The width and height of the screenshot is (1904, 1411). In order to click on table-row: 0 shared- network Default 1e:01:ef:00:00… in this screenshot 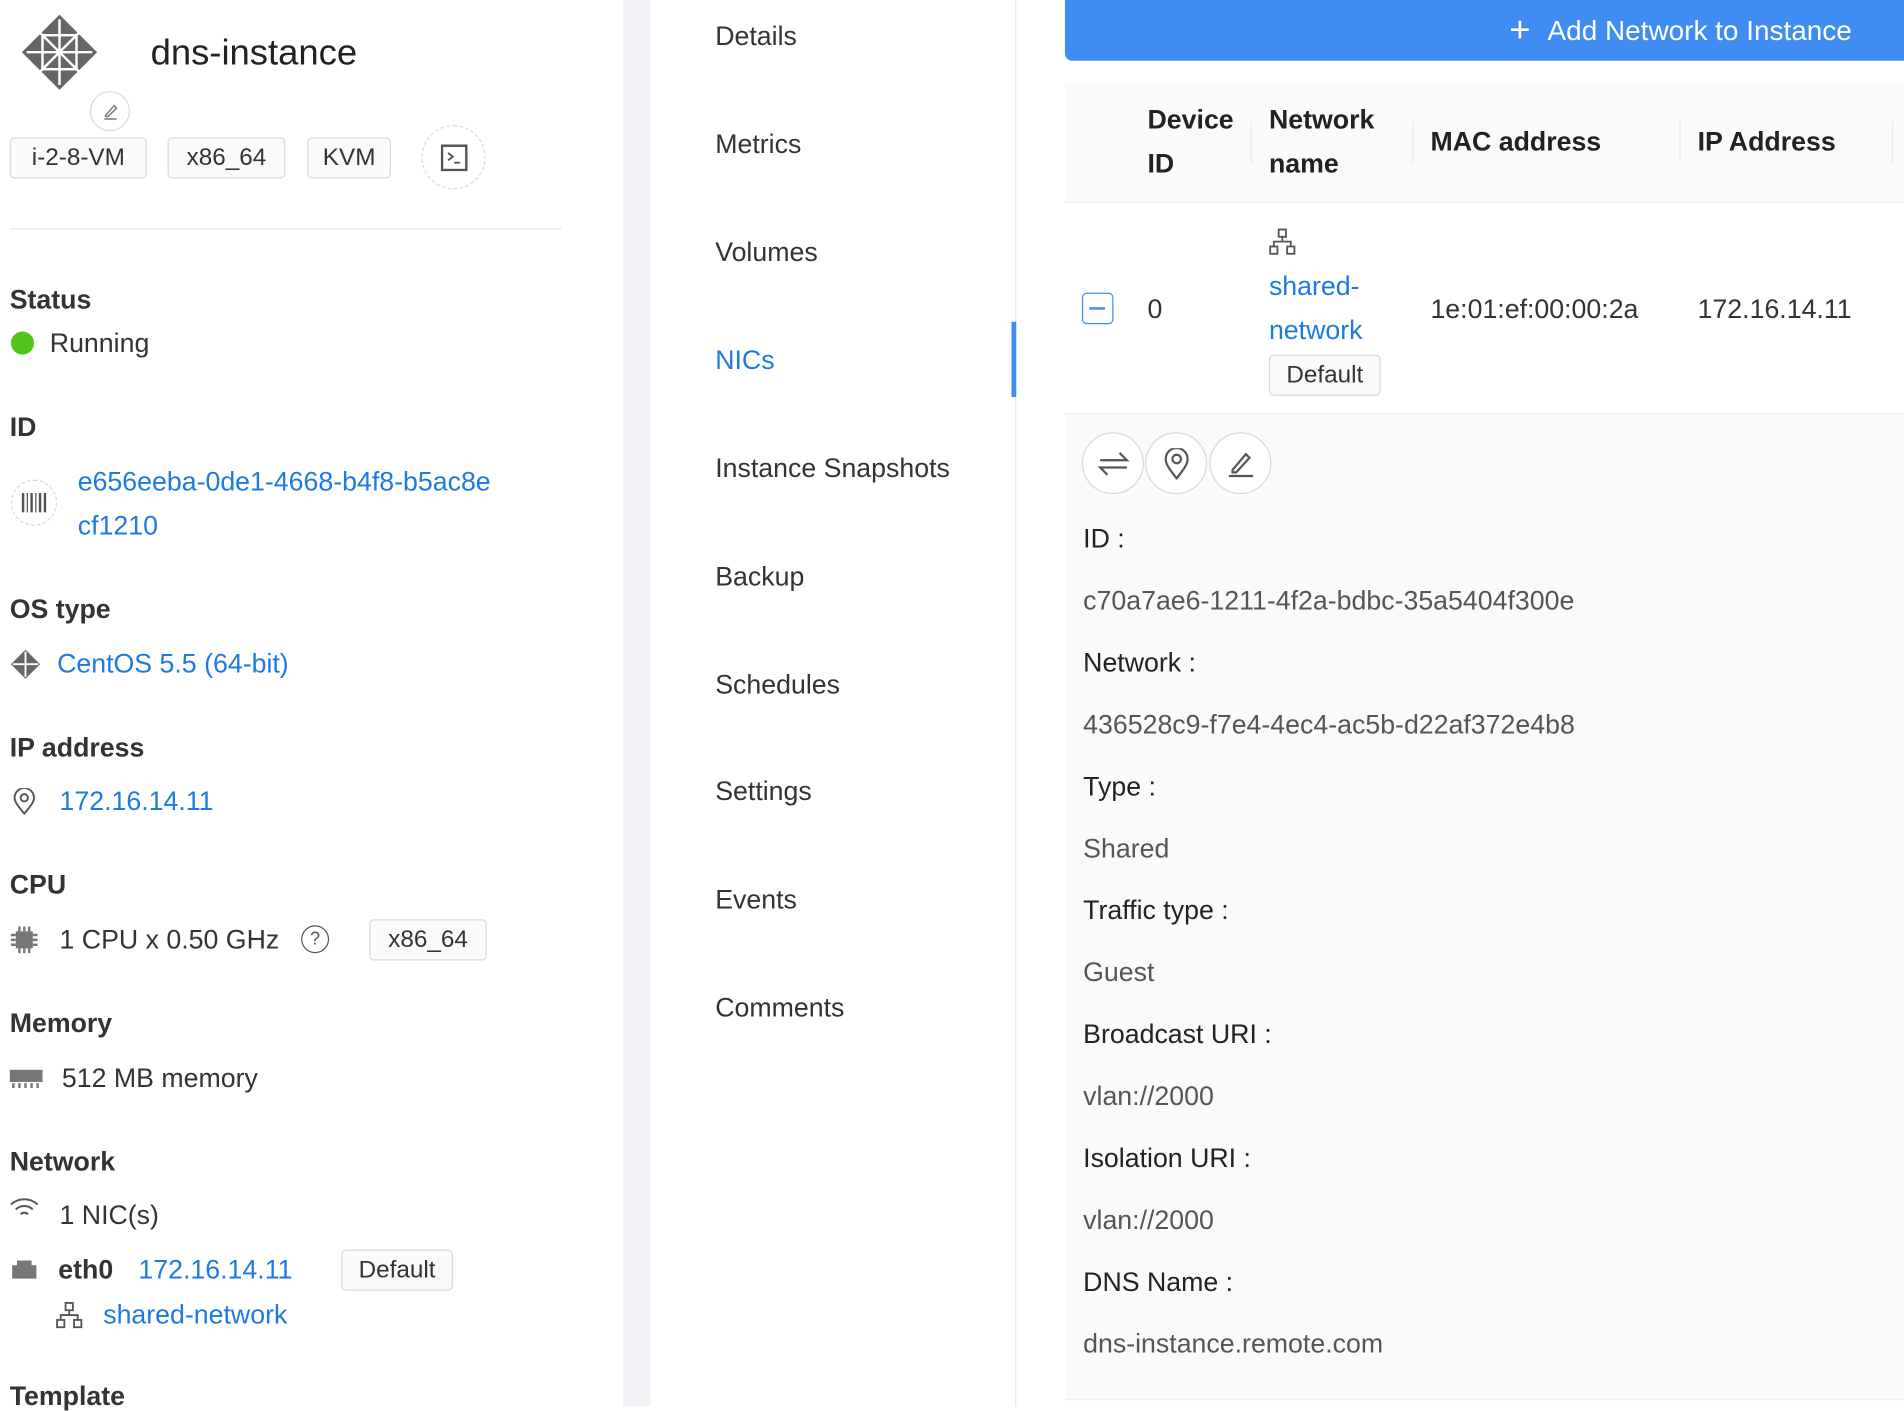, I will do `click(1484, 309)`.